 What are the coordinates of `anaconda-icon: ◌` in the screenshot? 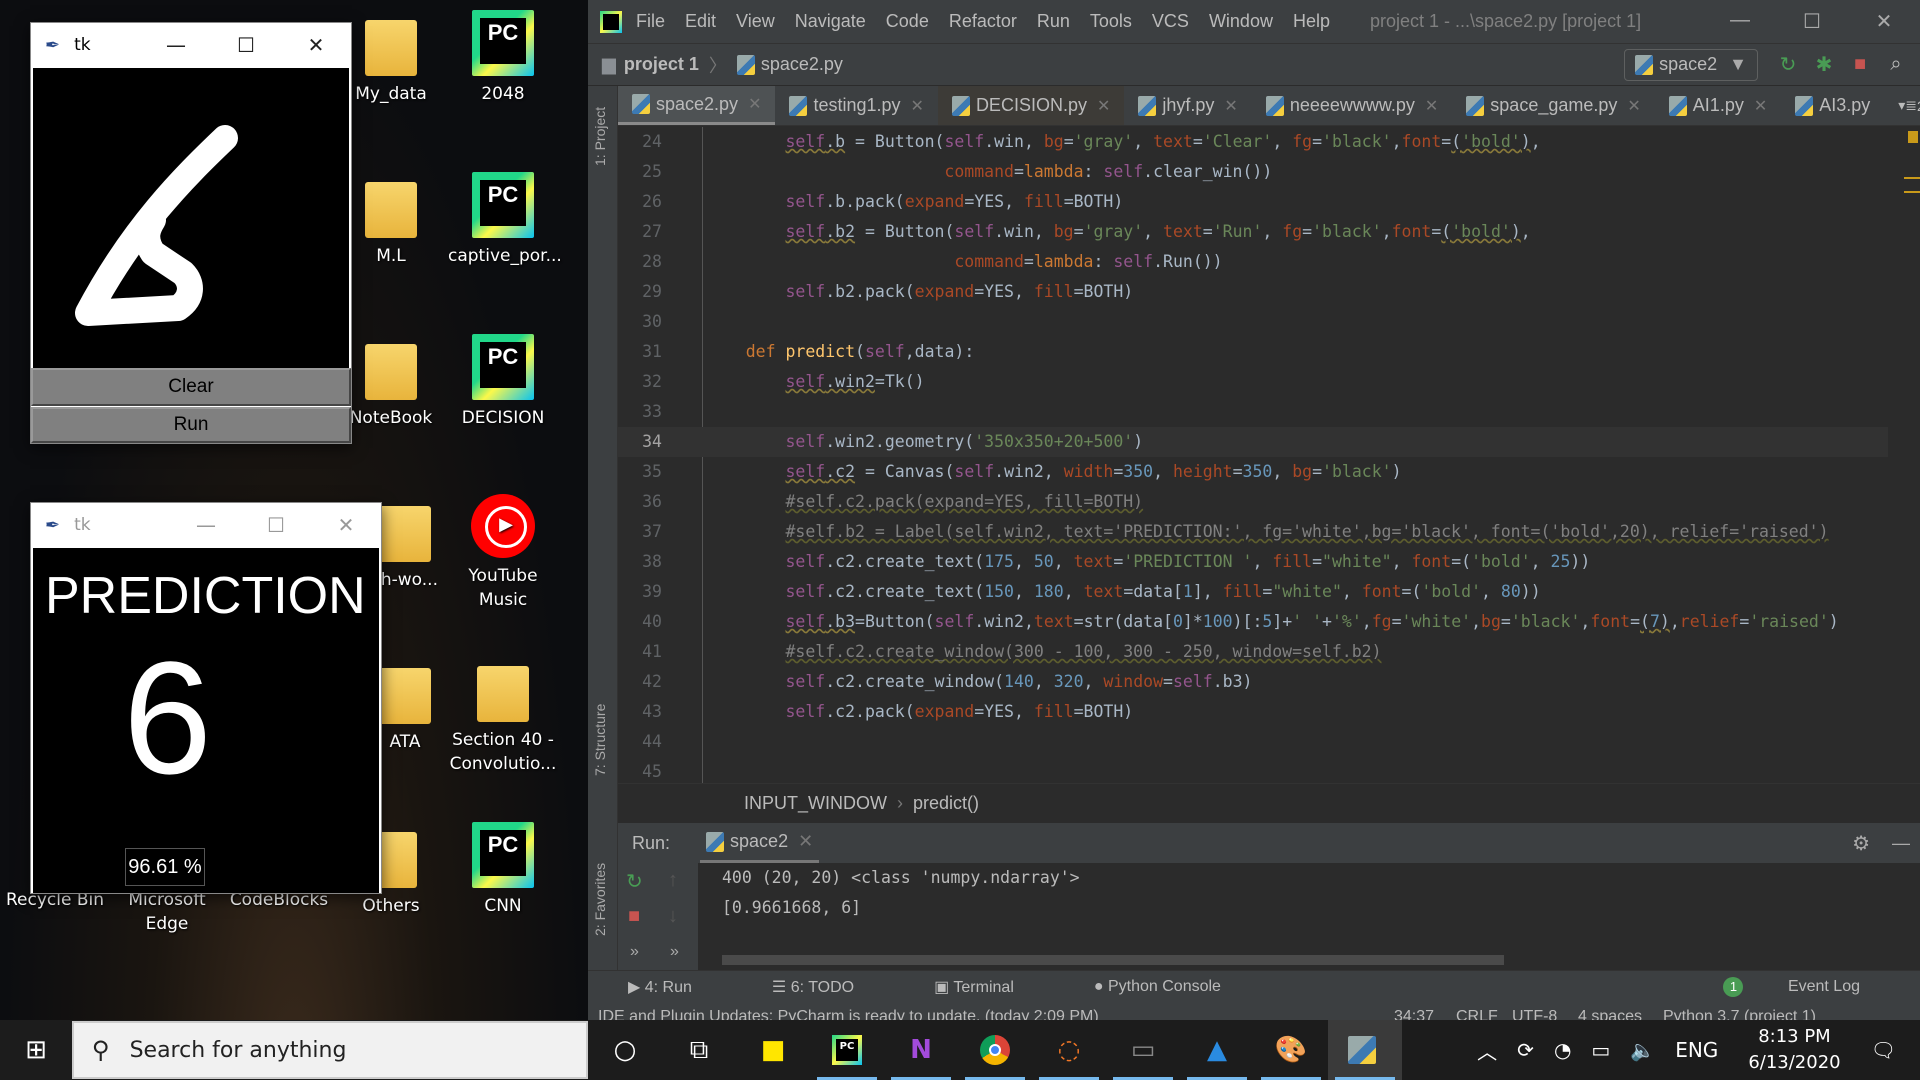 It's located at (1069, 1050).